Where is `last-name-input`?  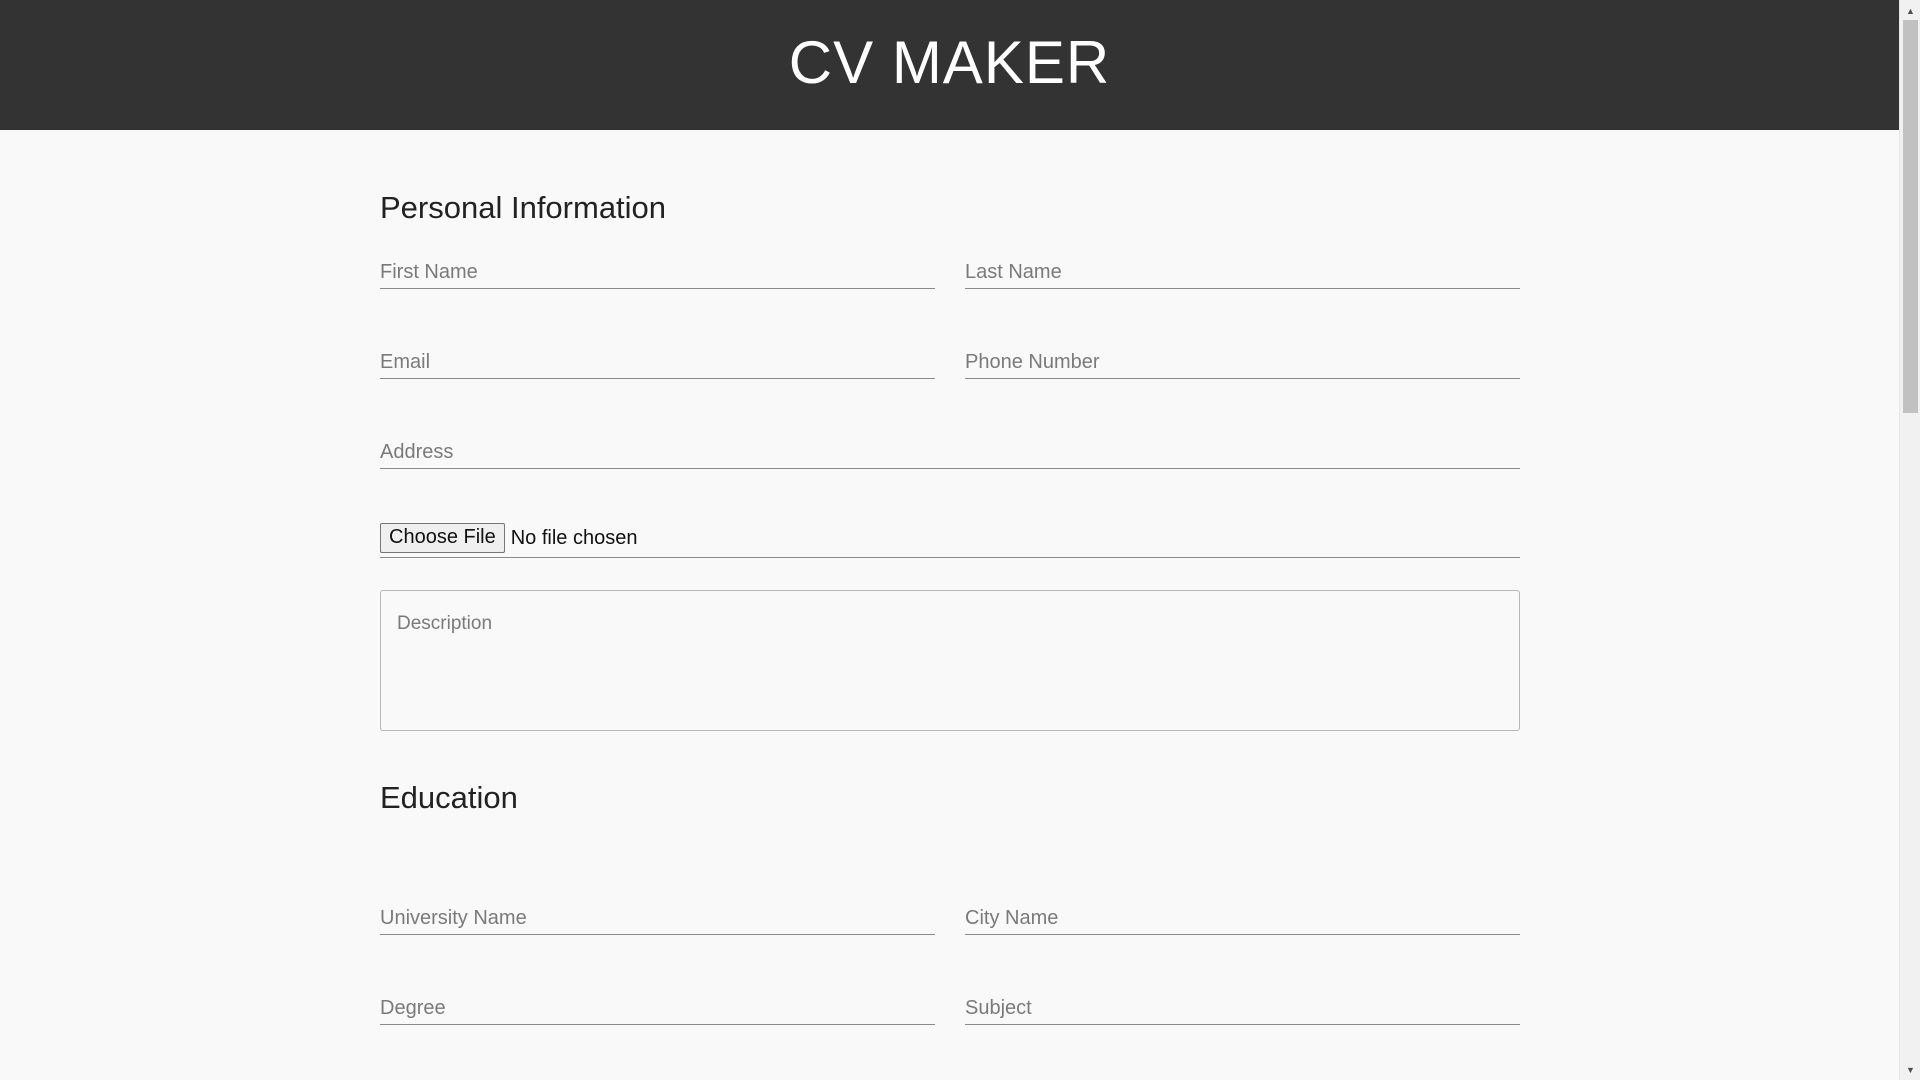 last-name-input is located at coordinates (1242, 270).